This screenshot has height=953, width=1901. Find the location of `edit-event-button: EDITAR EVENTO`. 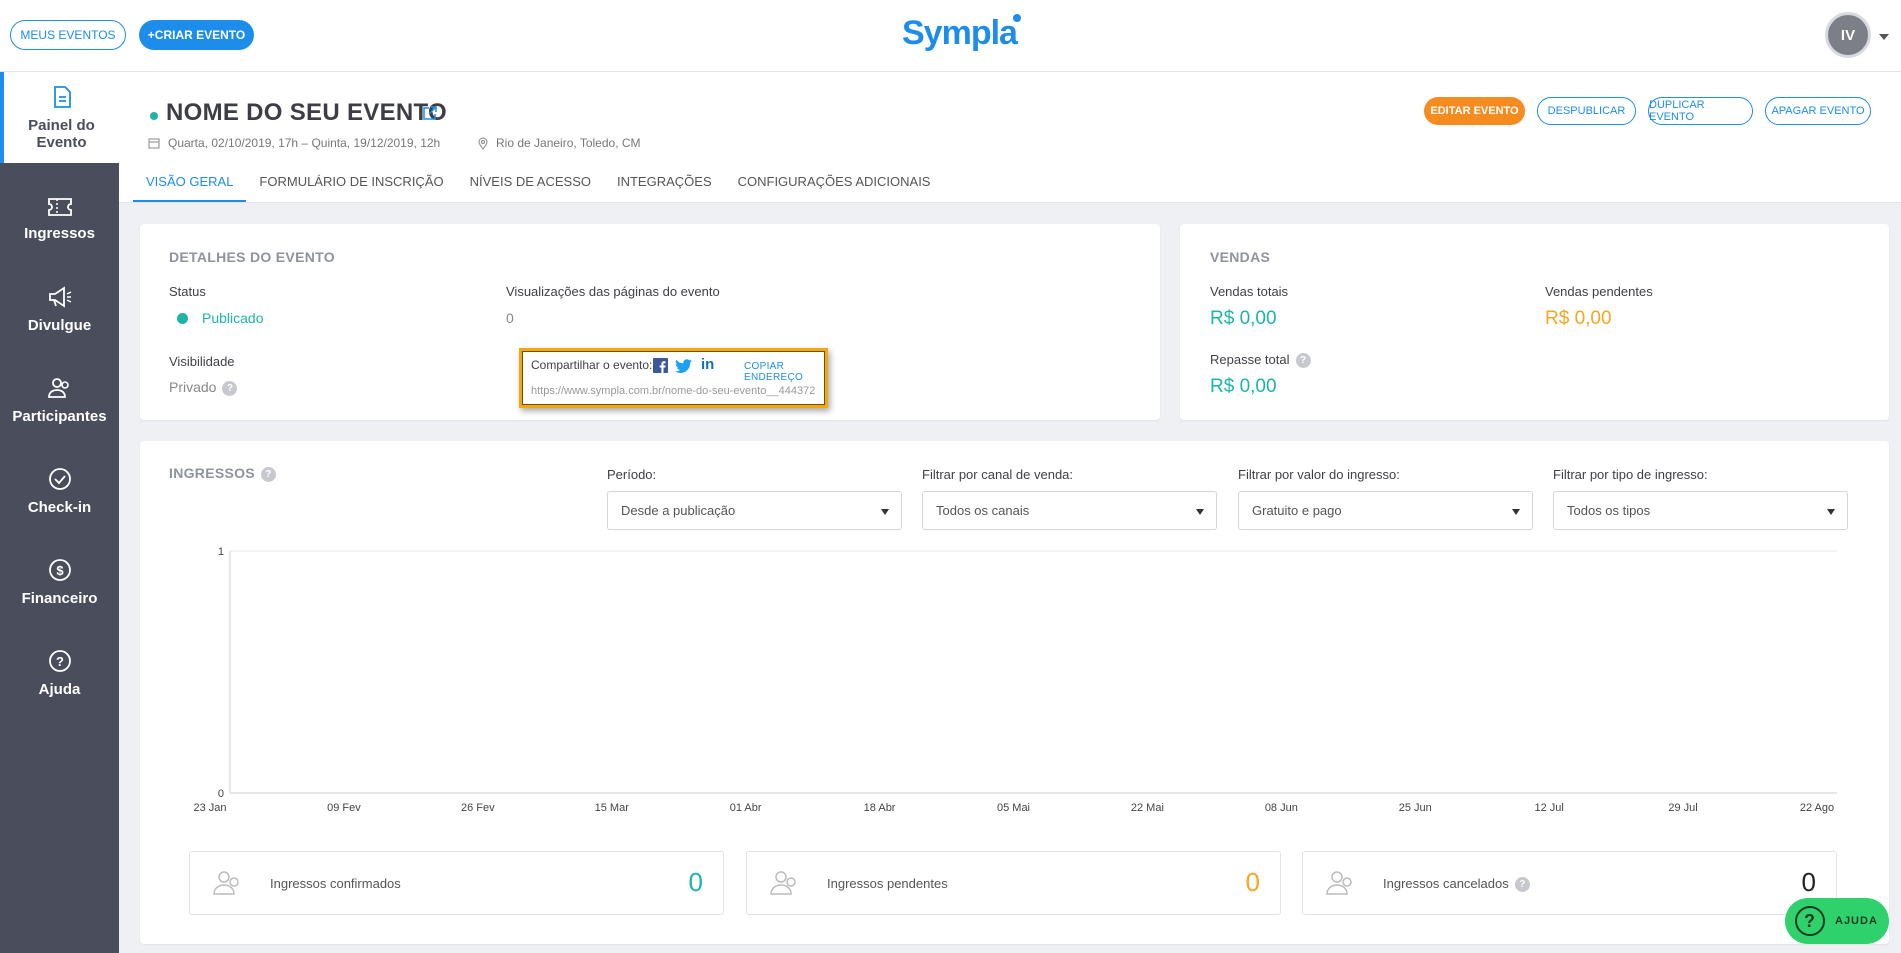

edit-event-button: EDITAR EVENTO is located at coordinates (1474, 111).